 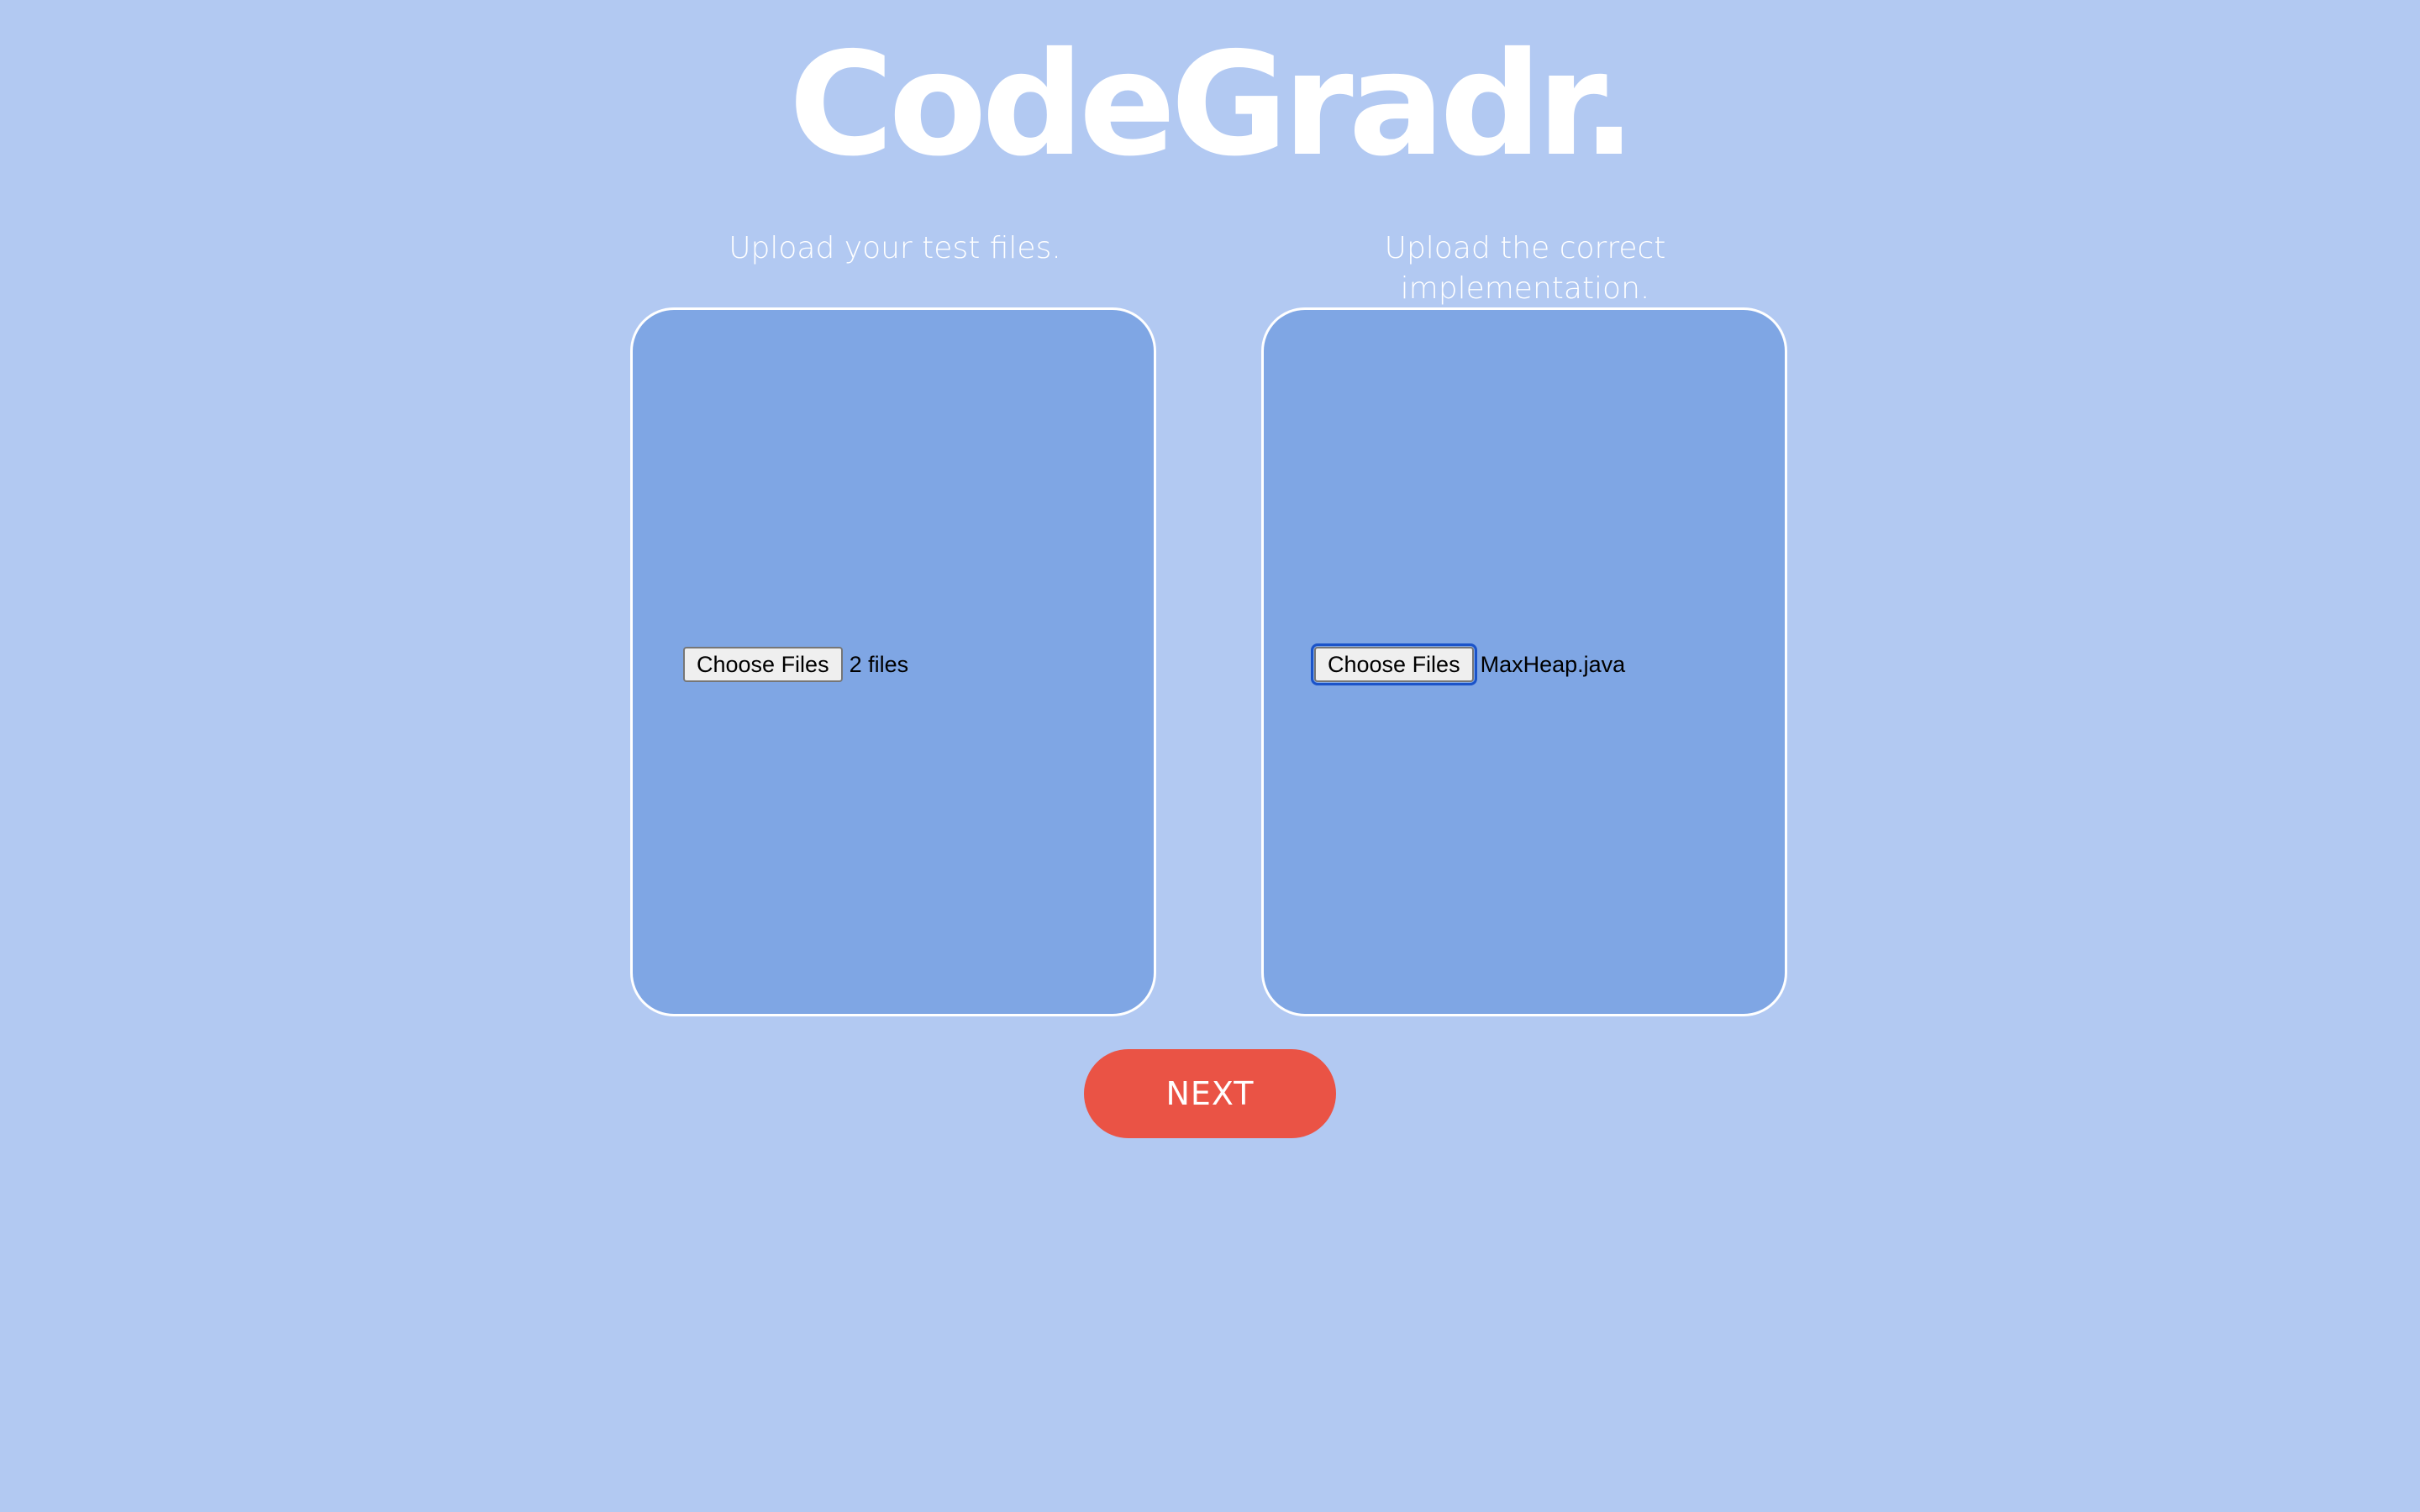 I want to click on test-files-dropzone: Choose Files 2 files, so click(x=893, y=661).